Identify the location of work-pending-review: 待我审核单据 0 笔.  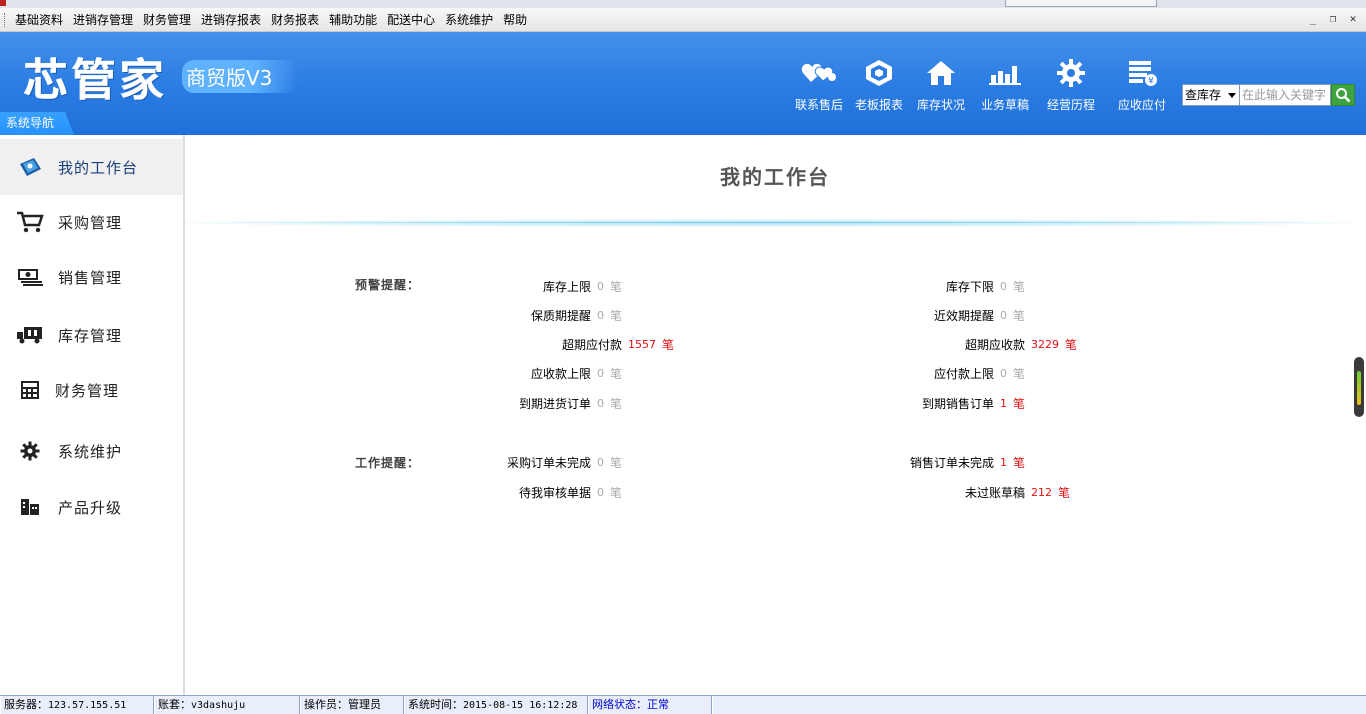
(570, 492).